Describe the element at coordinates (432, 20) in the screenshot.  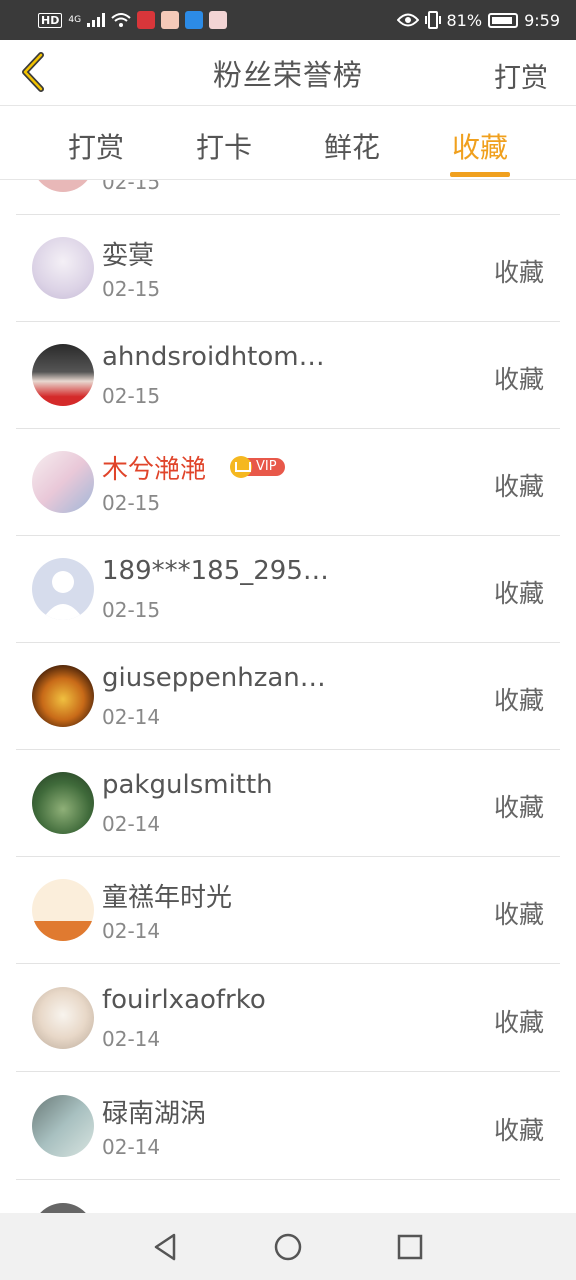
I see `vibrate-icon` at that location.